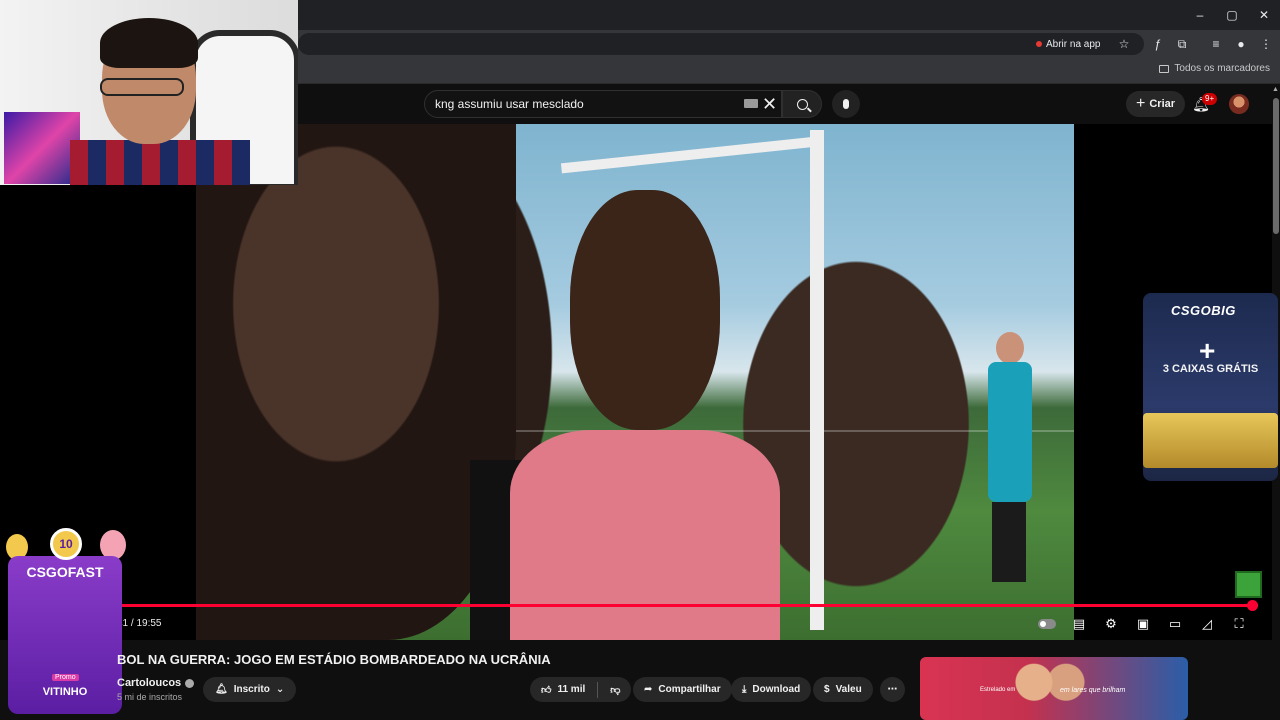  What do you see at coordinates (571, 689) in the screenshot?
I see `like-count: 11 mil` at bounding box center [571, 689].